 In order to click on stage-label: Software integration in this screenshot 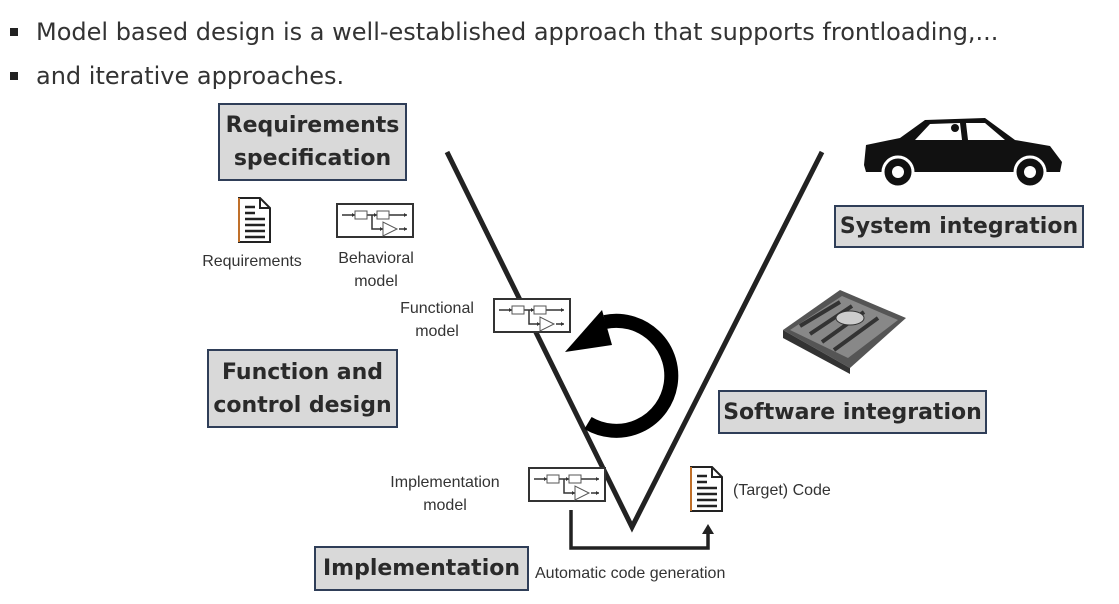, I will do `click(852, 412)`.